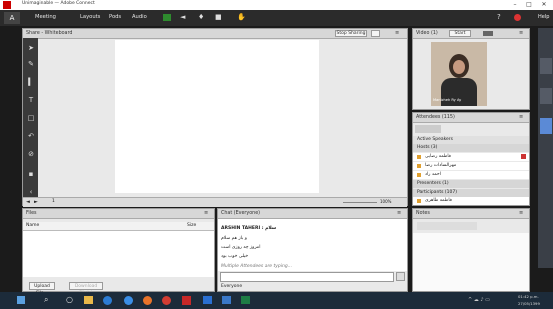  I want to click on browser-icon, so click(107, 300).